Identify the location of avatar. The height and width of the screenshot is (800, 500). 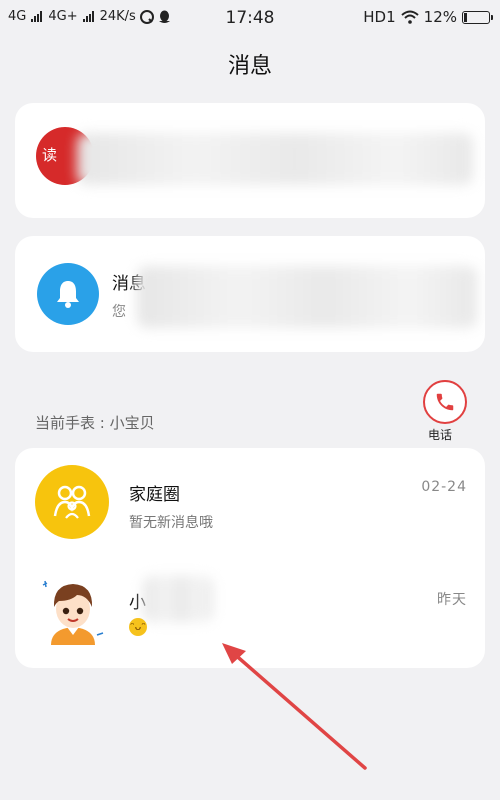
(73, 609).